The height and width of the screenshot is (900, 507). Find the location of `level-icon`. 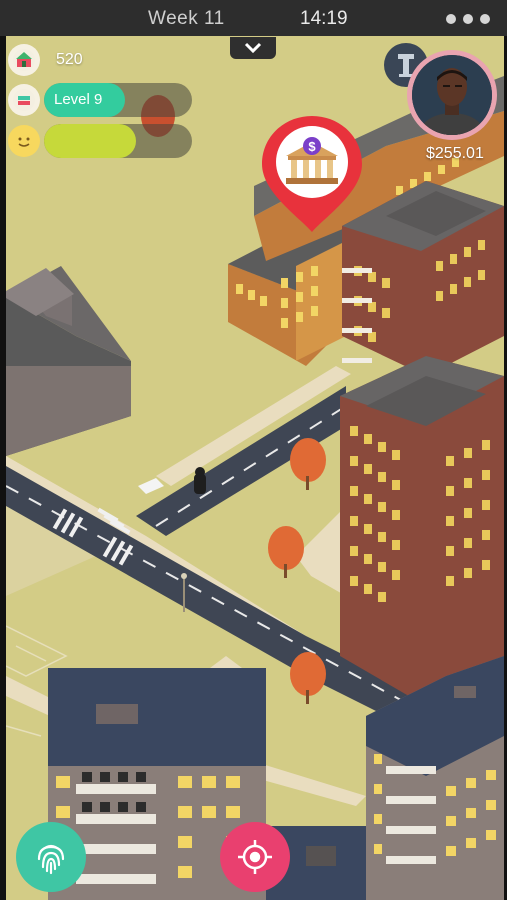

level-icon is located at coordinates (24, 100).